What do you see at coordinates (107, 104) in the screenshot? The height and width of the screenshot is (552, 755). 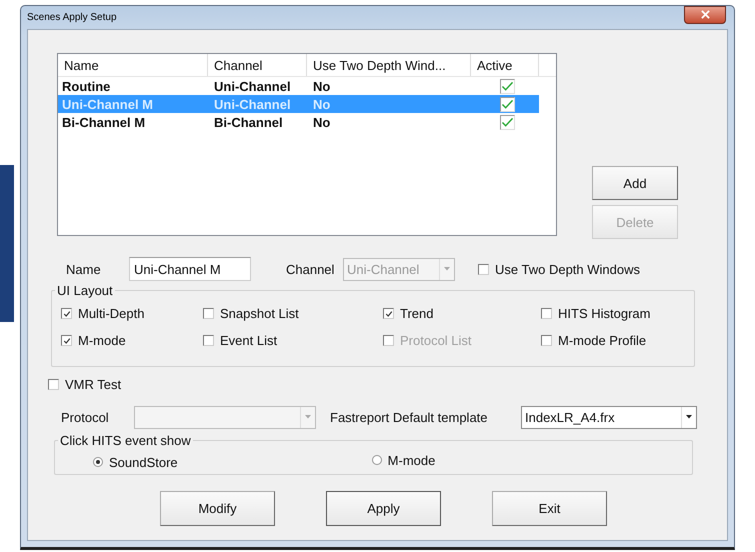 I see `table-cell-text: Uni-Channel M` at bounding box center [107, 104].